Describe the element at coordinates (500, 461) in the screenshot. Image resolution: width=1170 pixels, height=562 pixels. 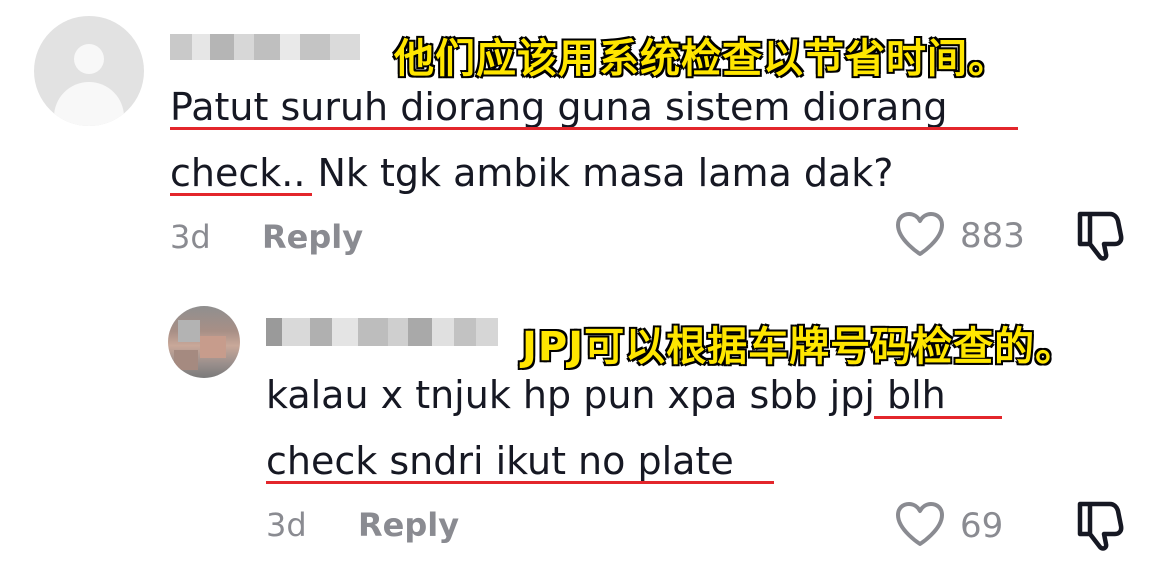
I see `comment-text-line: check sndri ikut no plate` at that location.